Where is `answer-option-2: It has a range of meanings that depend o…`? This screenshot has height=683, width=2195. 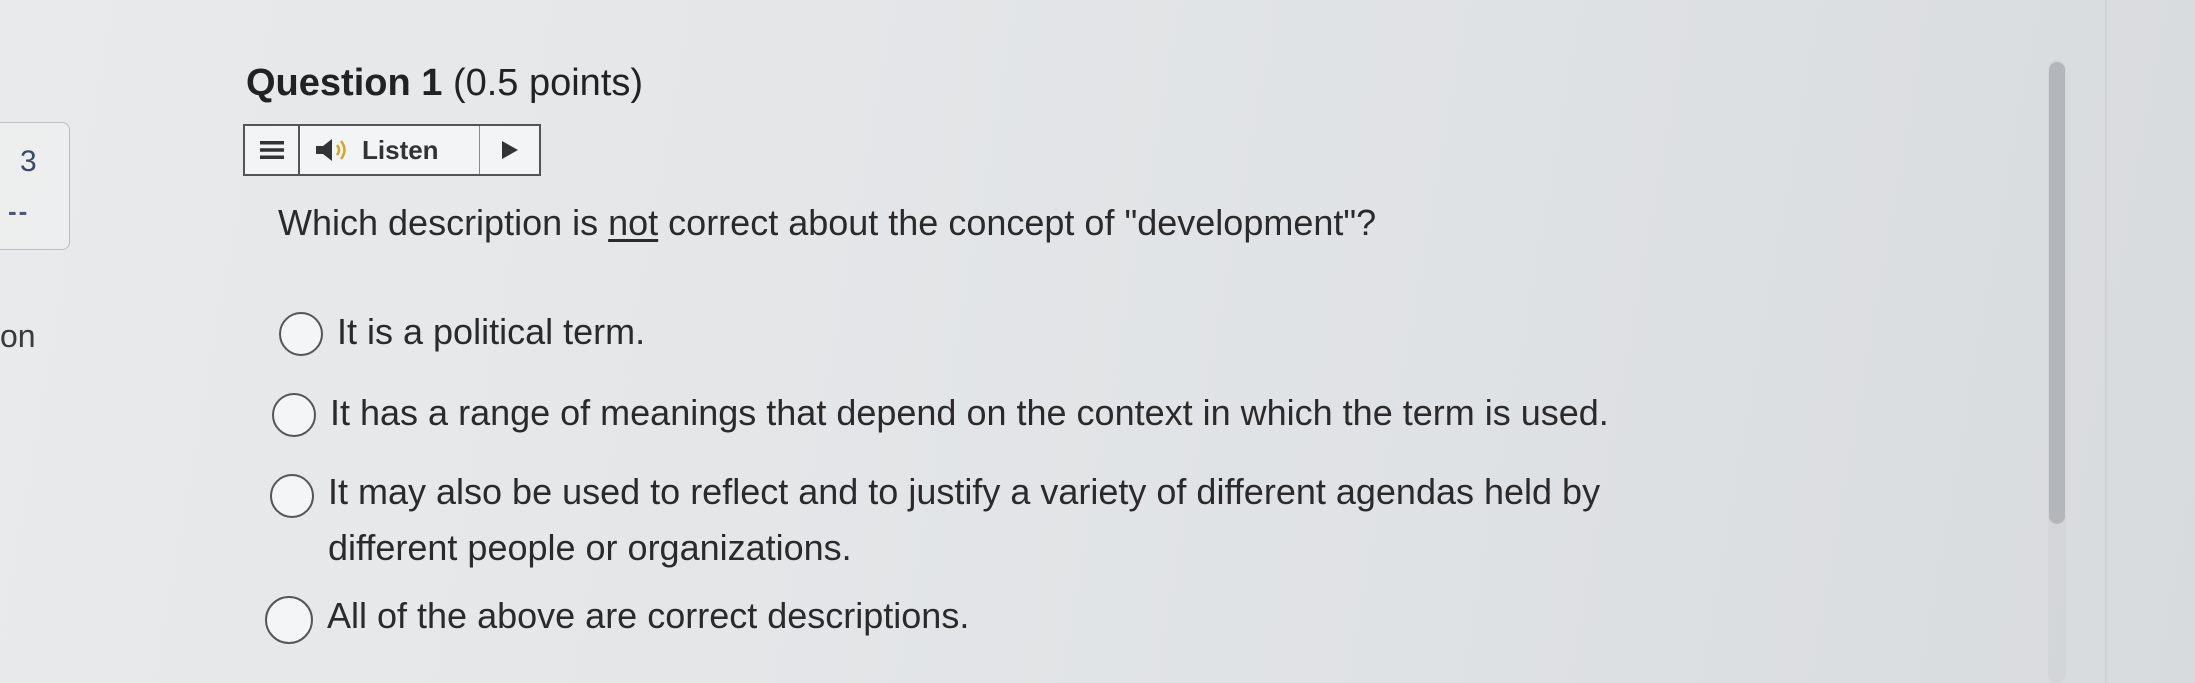
answer-option-2: It has a range of meanings that depend o… is located at coordinates (940, 416).